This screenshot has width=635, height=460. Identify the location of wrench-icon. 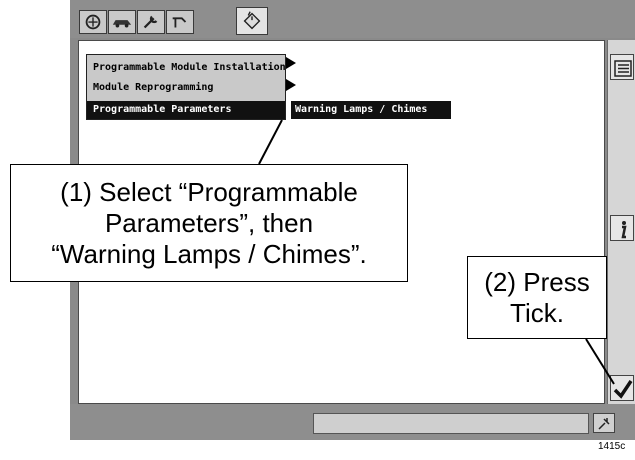
(150, 22).